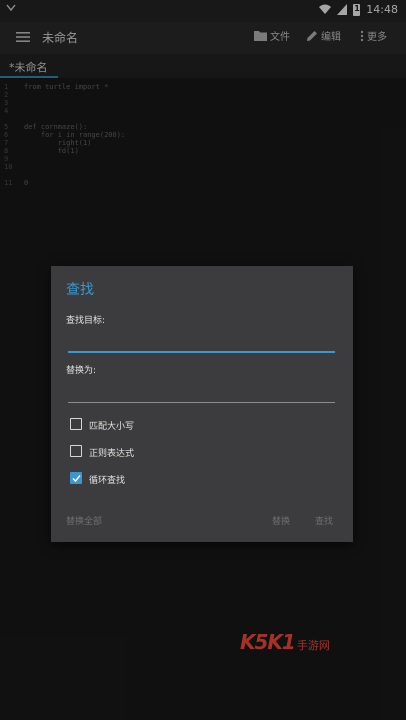 The image size is (406, 720). Describe the element at coordinates (81, 371) in the screenshot. I see `replace-label: 替换为:` at that location.